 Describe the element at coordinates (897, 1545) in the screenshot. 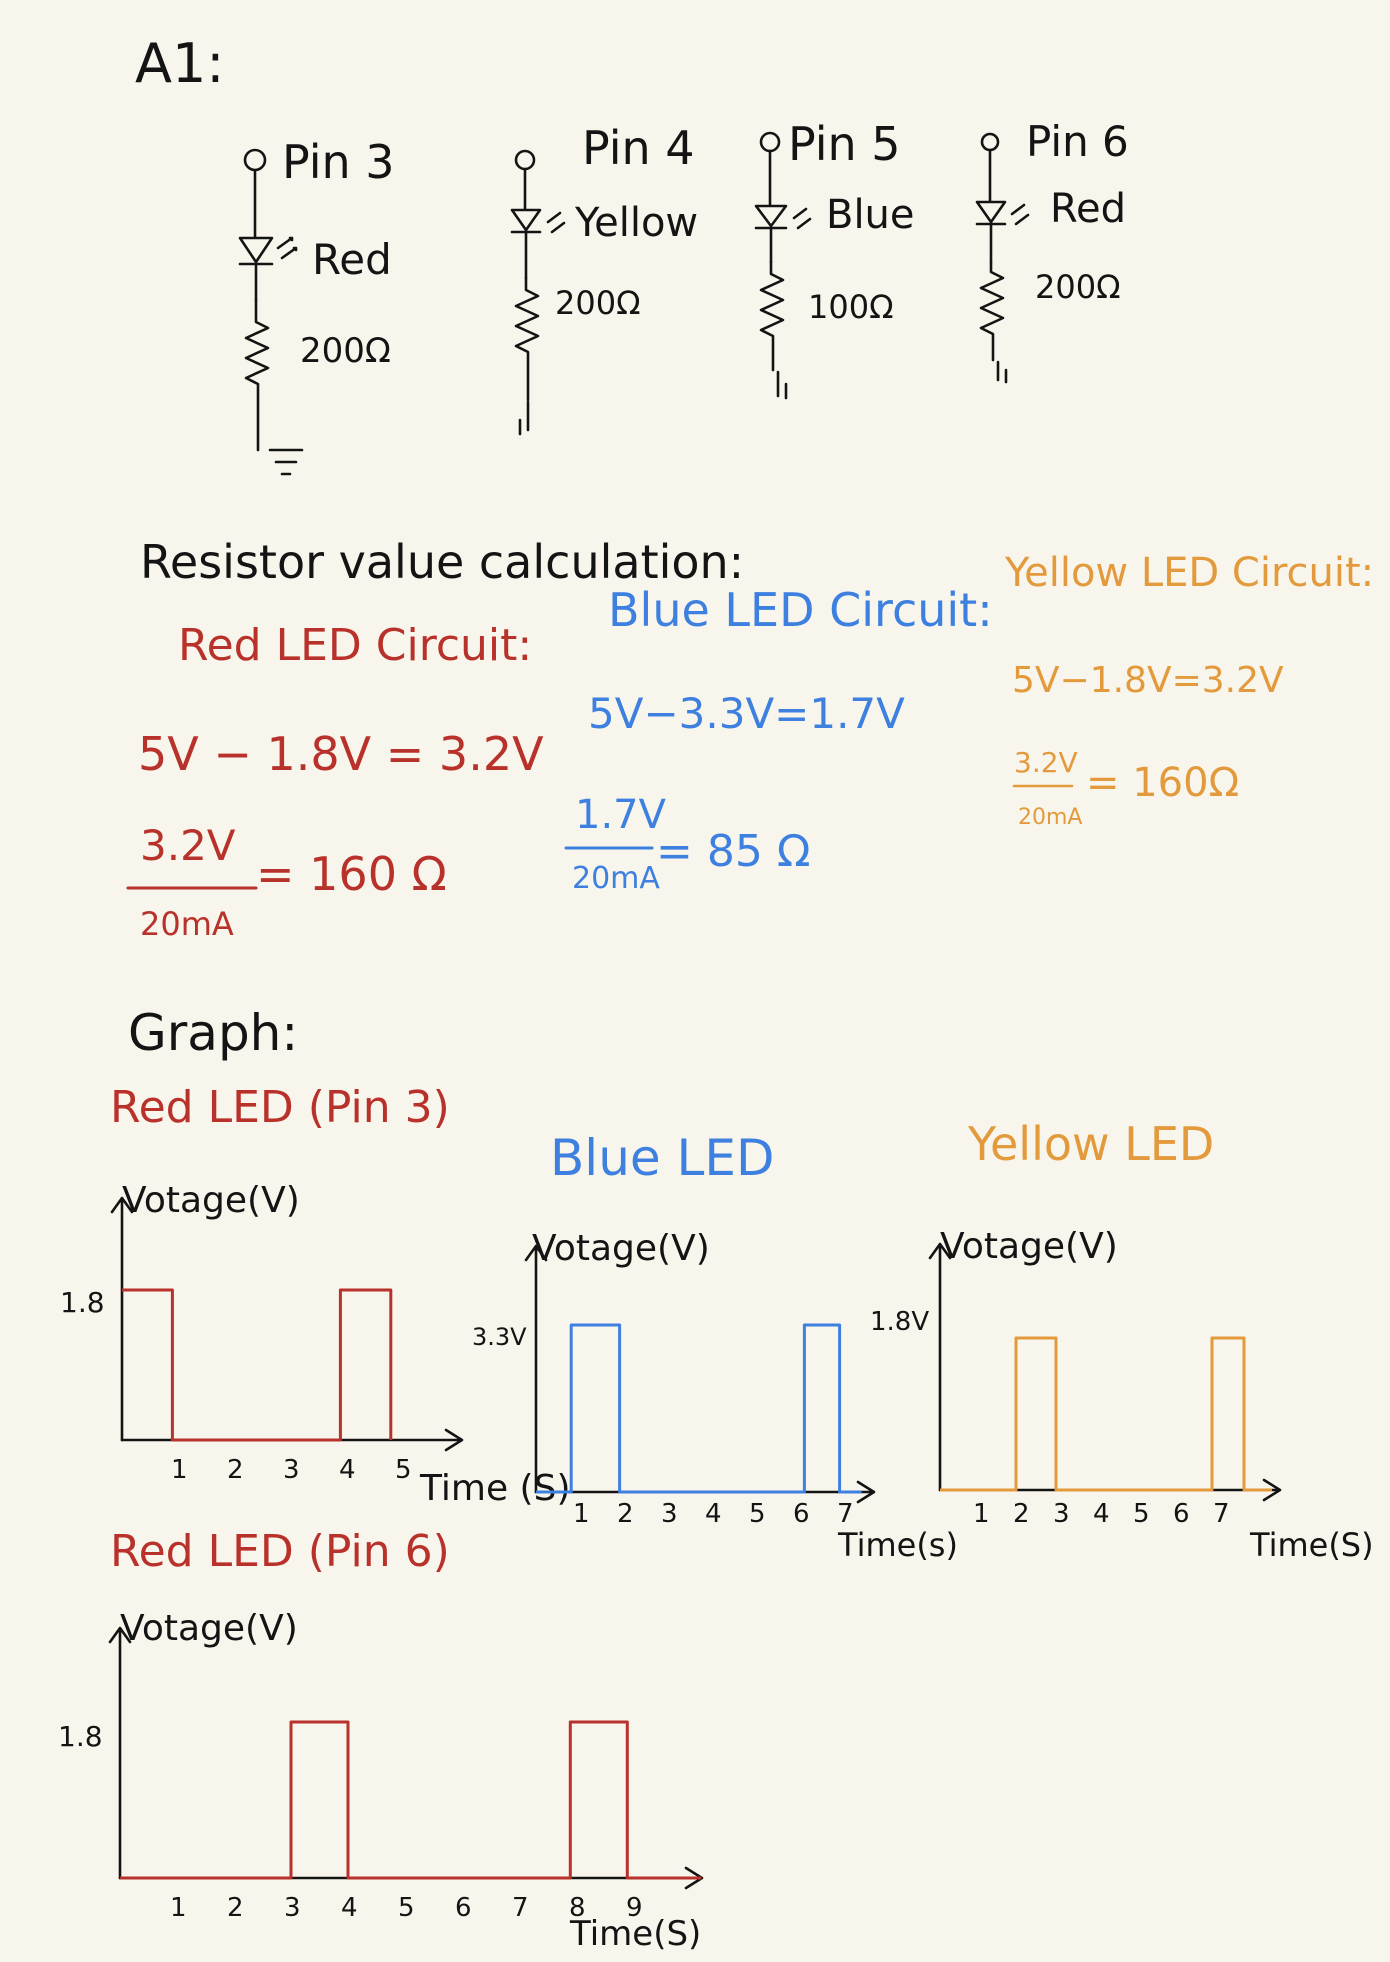

I see `chart-xlabel: Time(s)` at that location.